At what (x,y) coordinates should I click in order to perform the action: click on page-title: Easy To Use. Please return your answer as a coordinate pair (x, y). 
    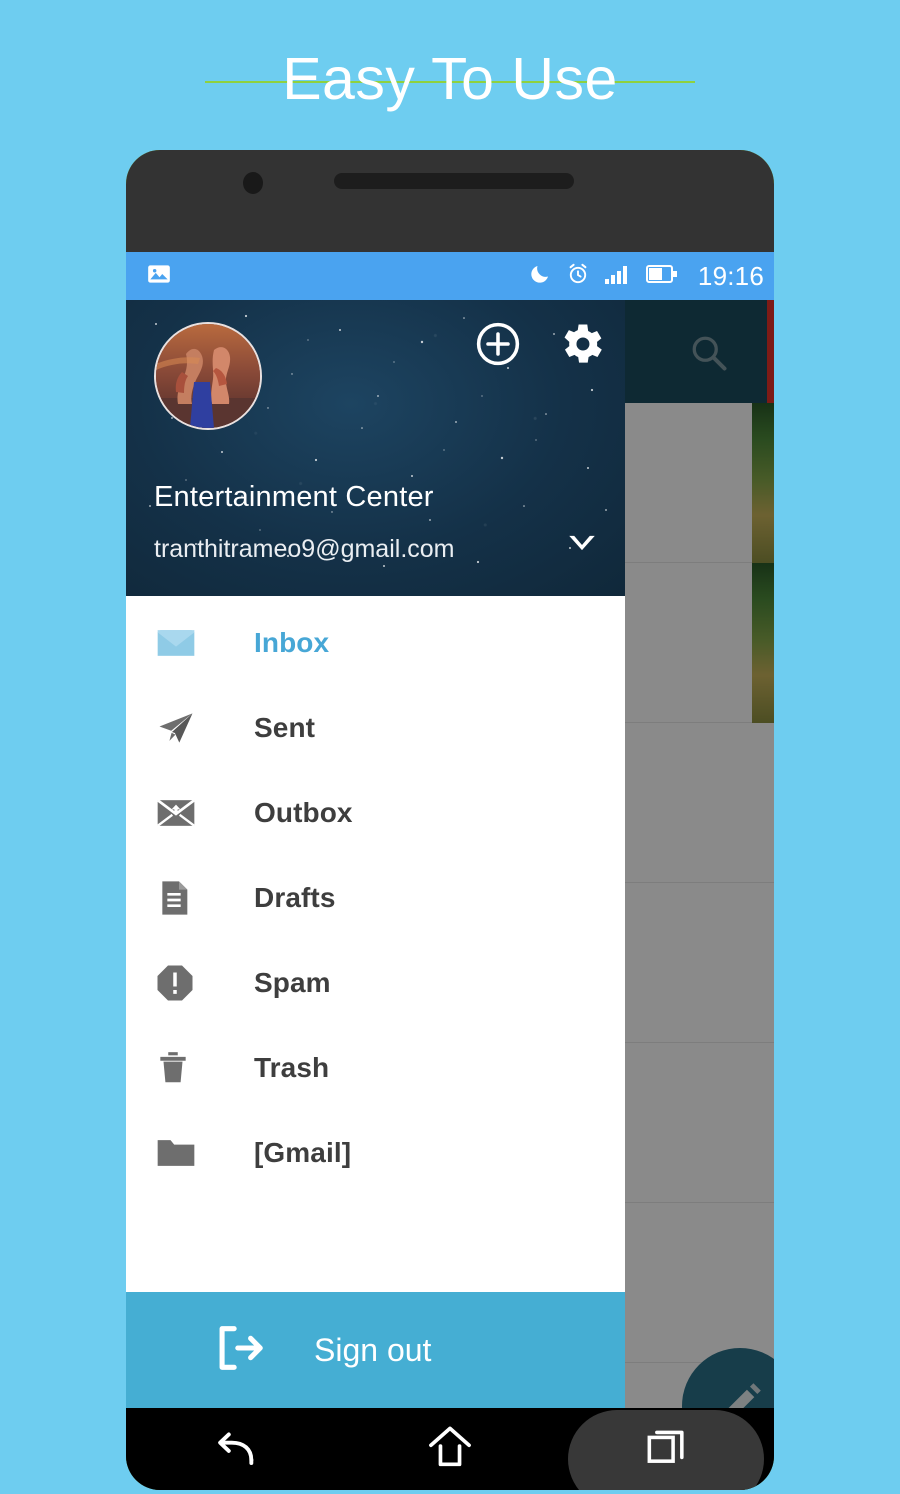
    Looking at the image, I should click on (450, 78).